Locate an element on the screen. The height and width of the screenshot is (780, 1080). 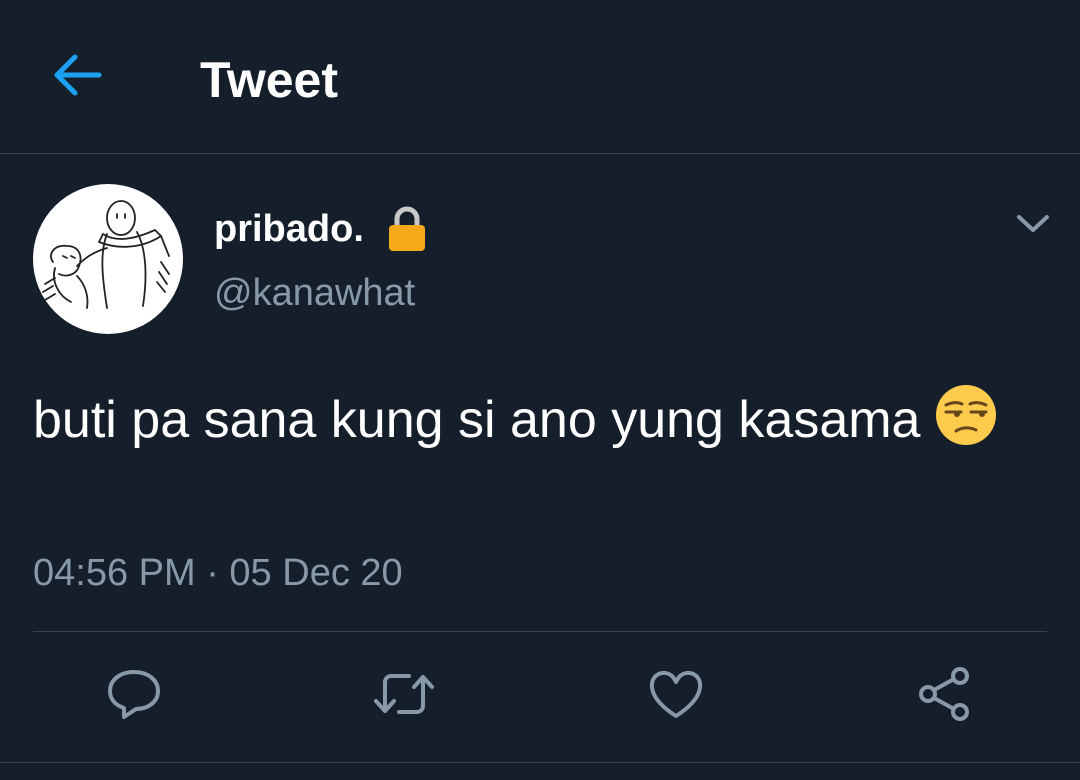
arrow-left-icon is located at coordinates (77, 77).